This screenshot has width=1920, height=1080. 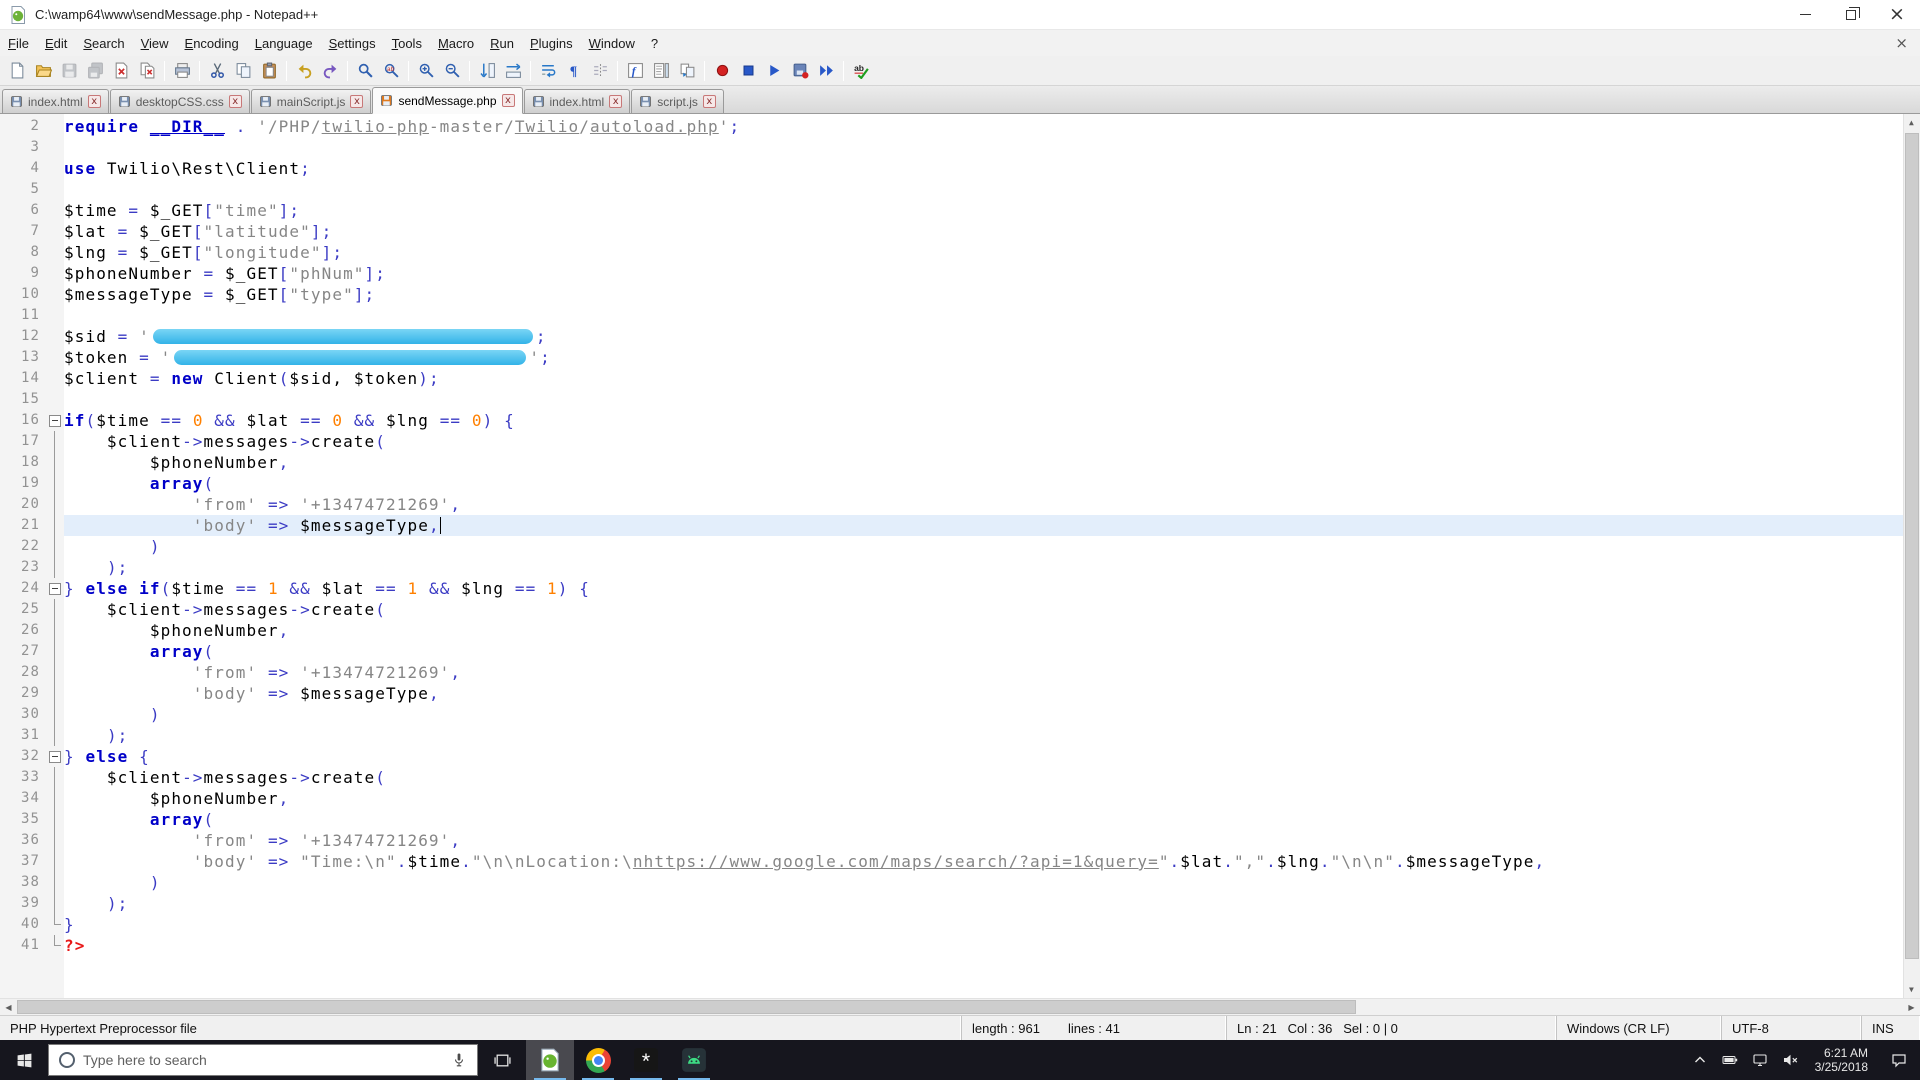 What do you see at coordinates (1760, 1060) in the screenshot?
I see `network-icon` at bounding box center [1760, 1060].